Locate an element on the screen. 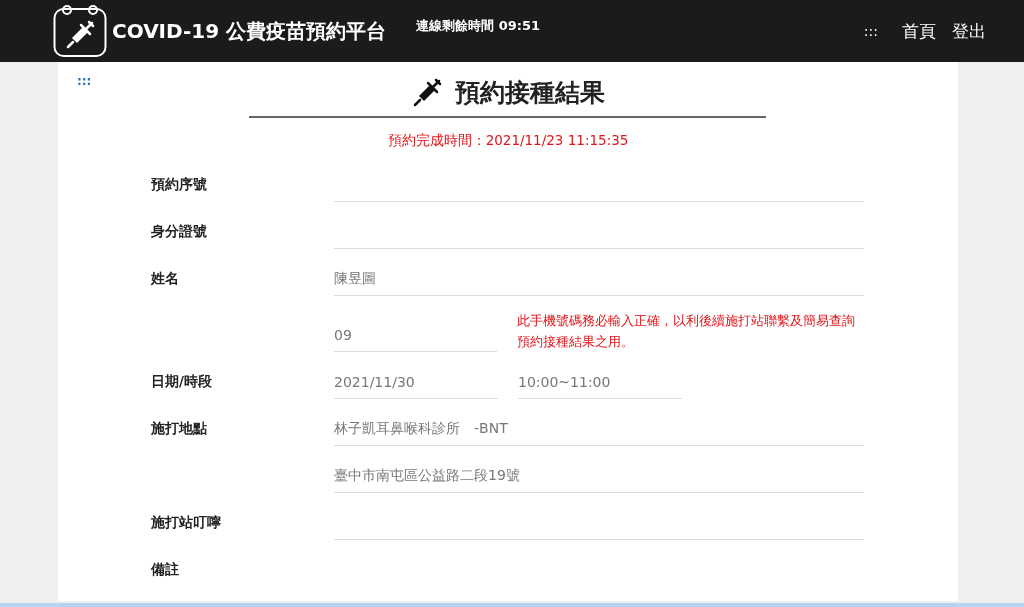 This screenshot has height=607, width=1024. field-label: 日期/時段 is located at coordinates (181, 382).